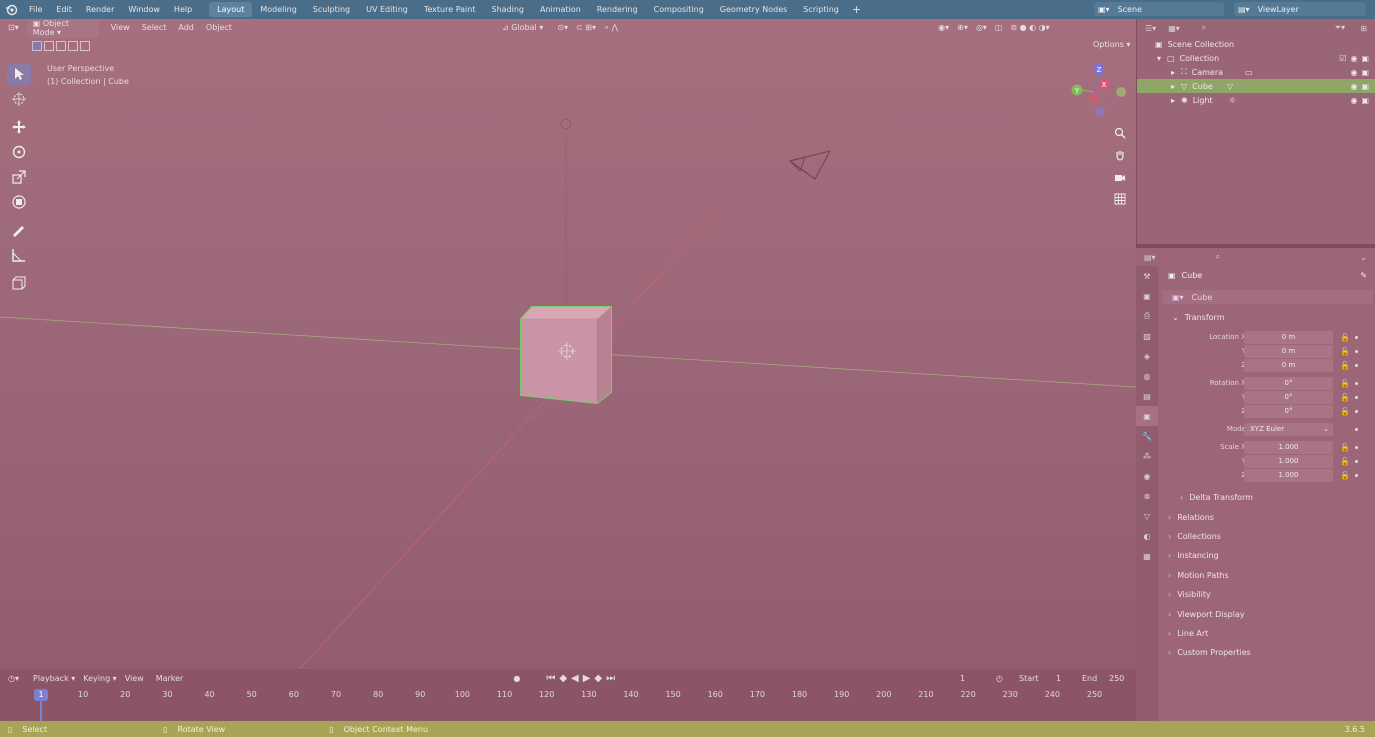  I want to click on rotation-x-field: 0°, so click(1288, 383).